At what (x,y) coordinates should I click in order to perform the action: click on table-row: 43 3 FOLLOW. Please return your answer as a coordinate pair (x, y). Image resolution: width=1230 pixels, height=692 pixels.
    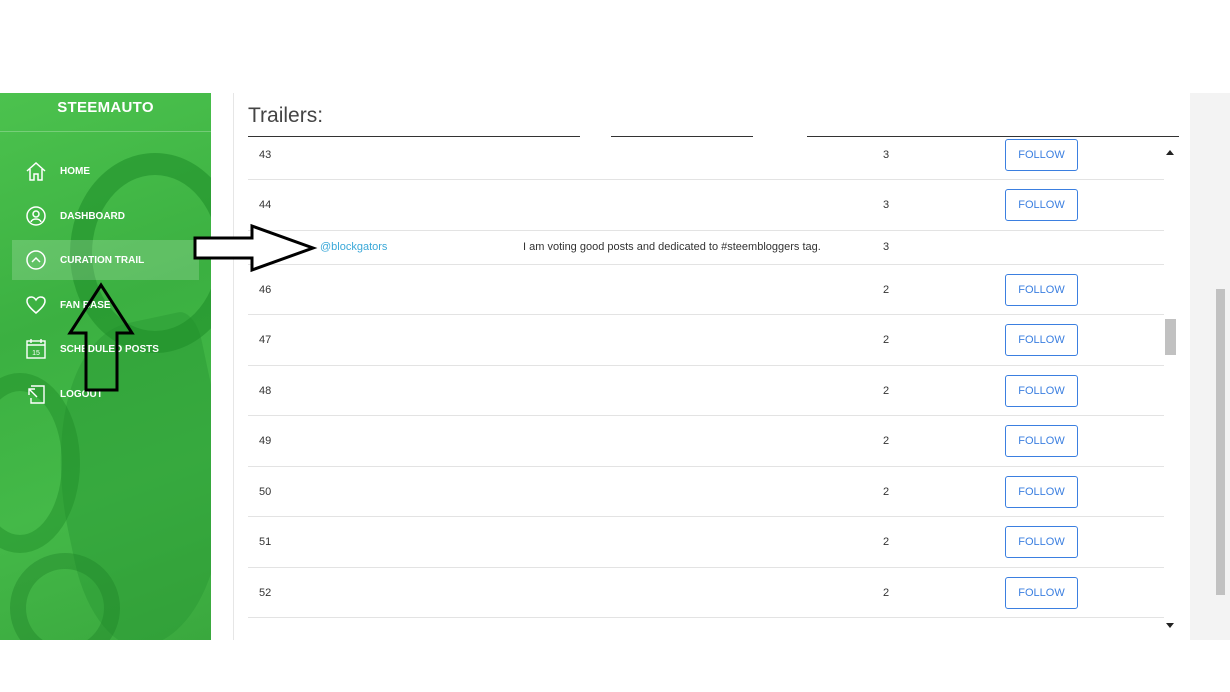
    Looking at the image, I should click on (706, 159).